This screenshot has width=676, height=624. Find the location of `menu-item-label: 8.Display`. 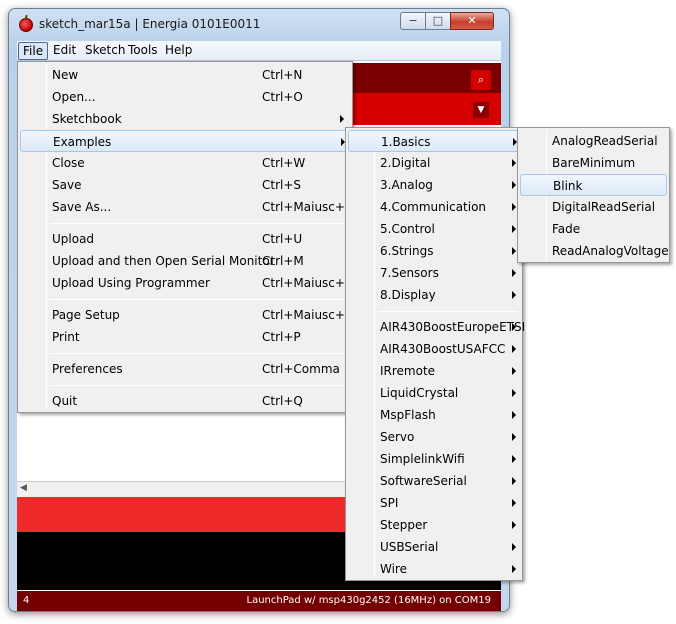

menu-item-label: 8.Display is located at coordinates (408, 295).